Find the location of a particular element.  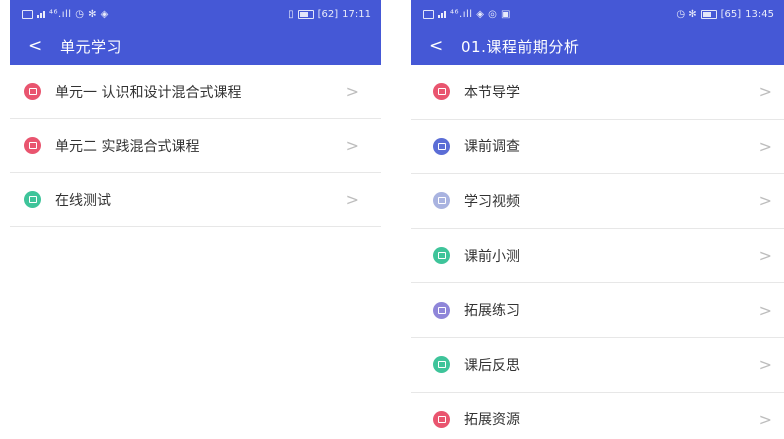

list-item-label: 拓展资源 is located at coordinates (492, 420).